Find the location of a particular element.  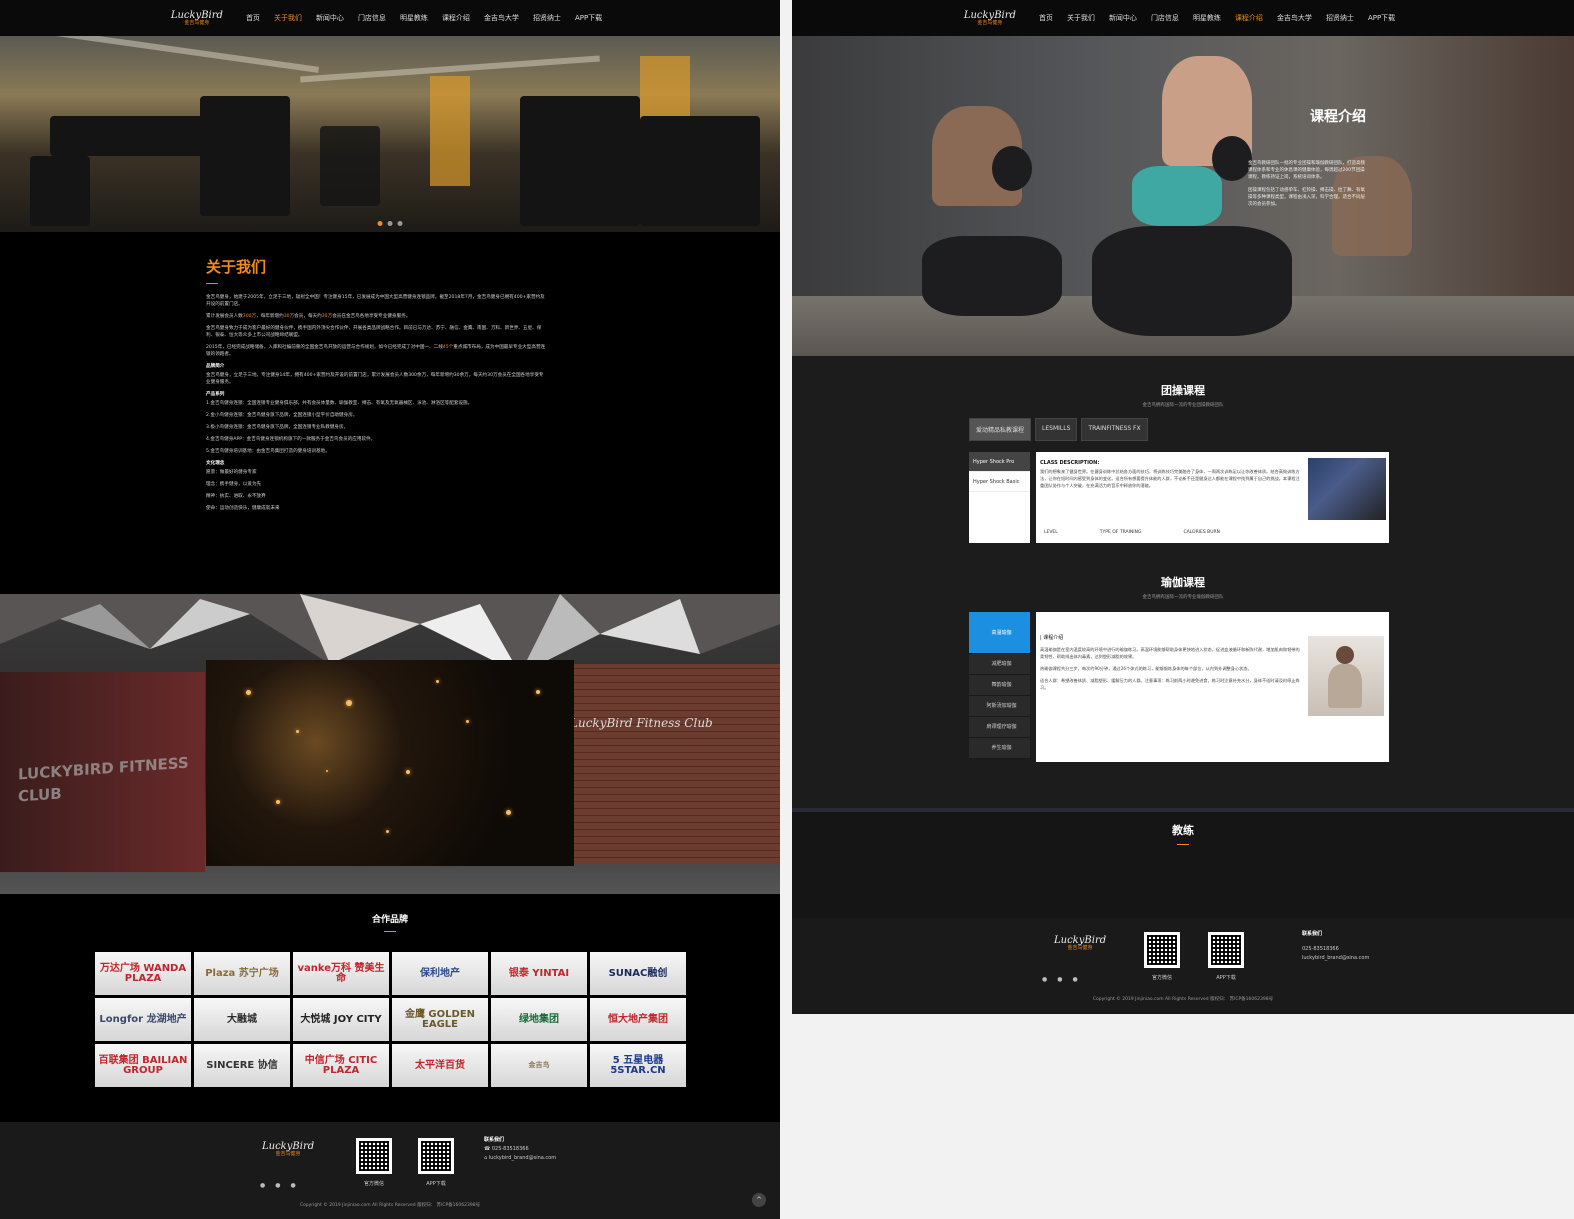

partner-logo: SINCERE 协信 is located at coordinates (242, 1065).